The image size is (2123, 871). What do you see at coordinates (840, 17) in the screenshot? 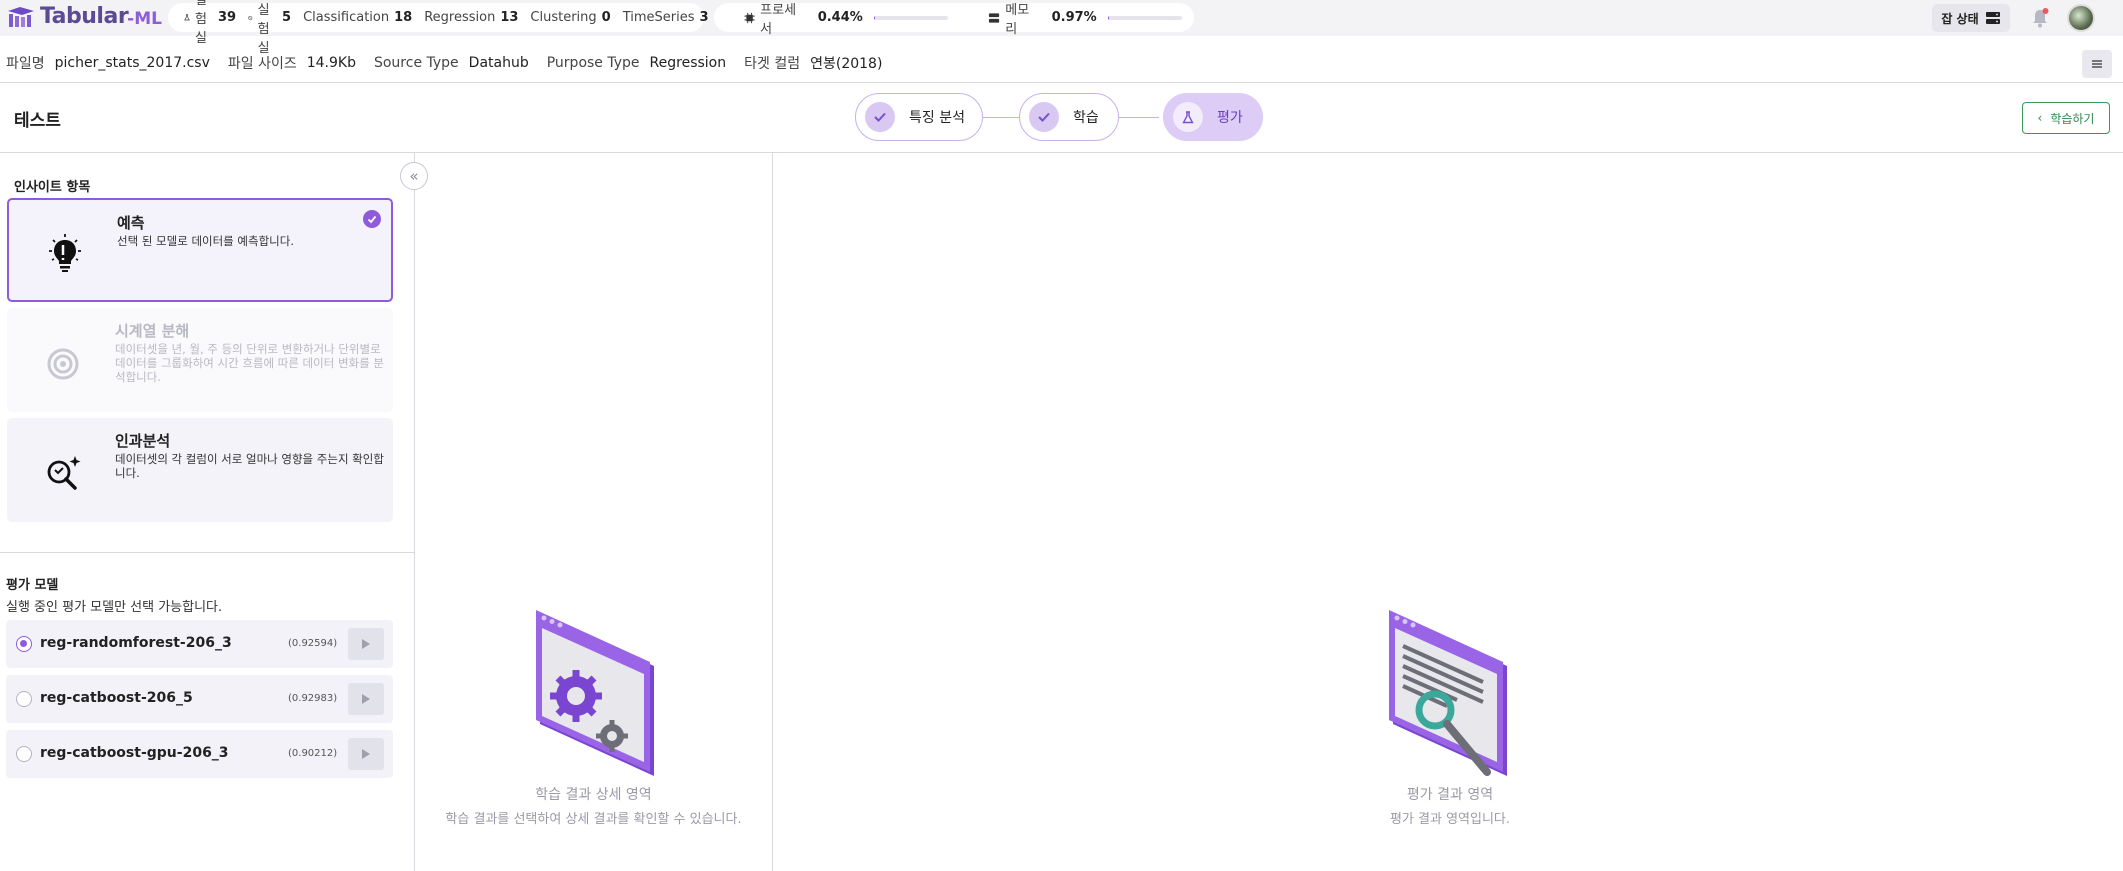
I see `cpu-value: 0.44%` at bounding box center [840, 17].